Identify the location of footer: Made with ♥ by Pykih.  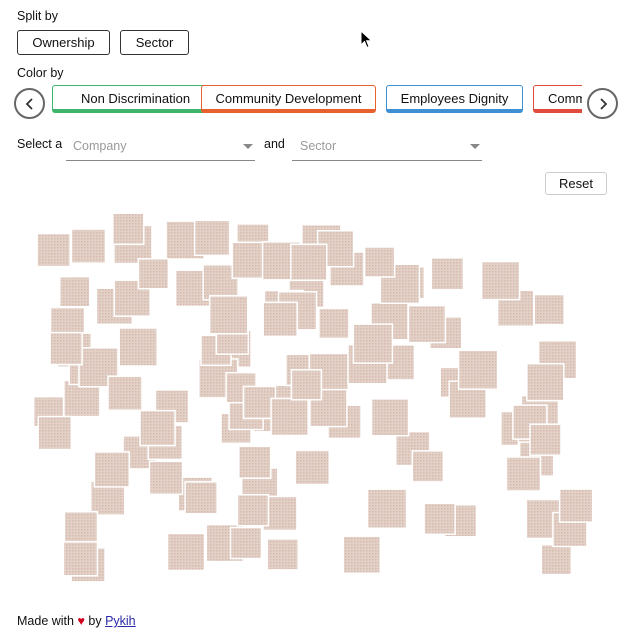
(76, 621).